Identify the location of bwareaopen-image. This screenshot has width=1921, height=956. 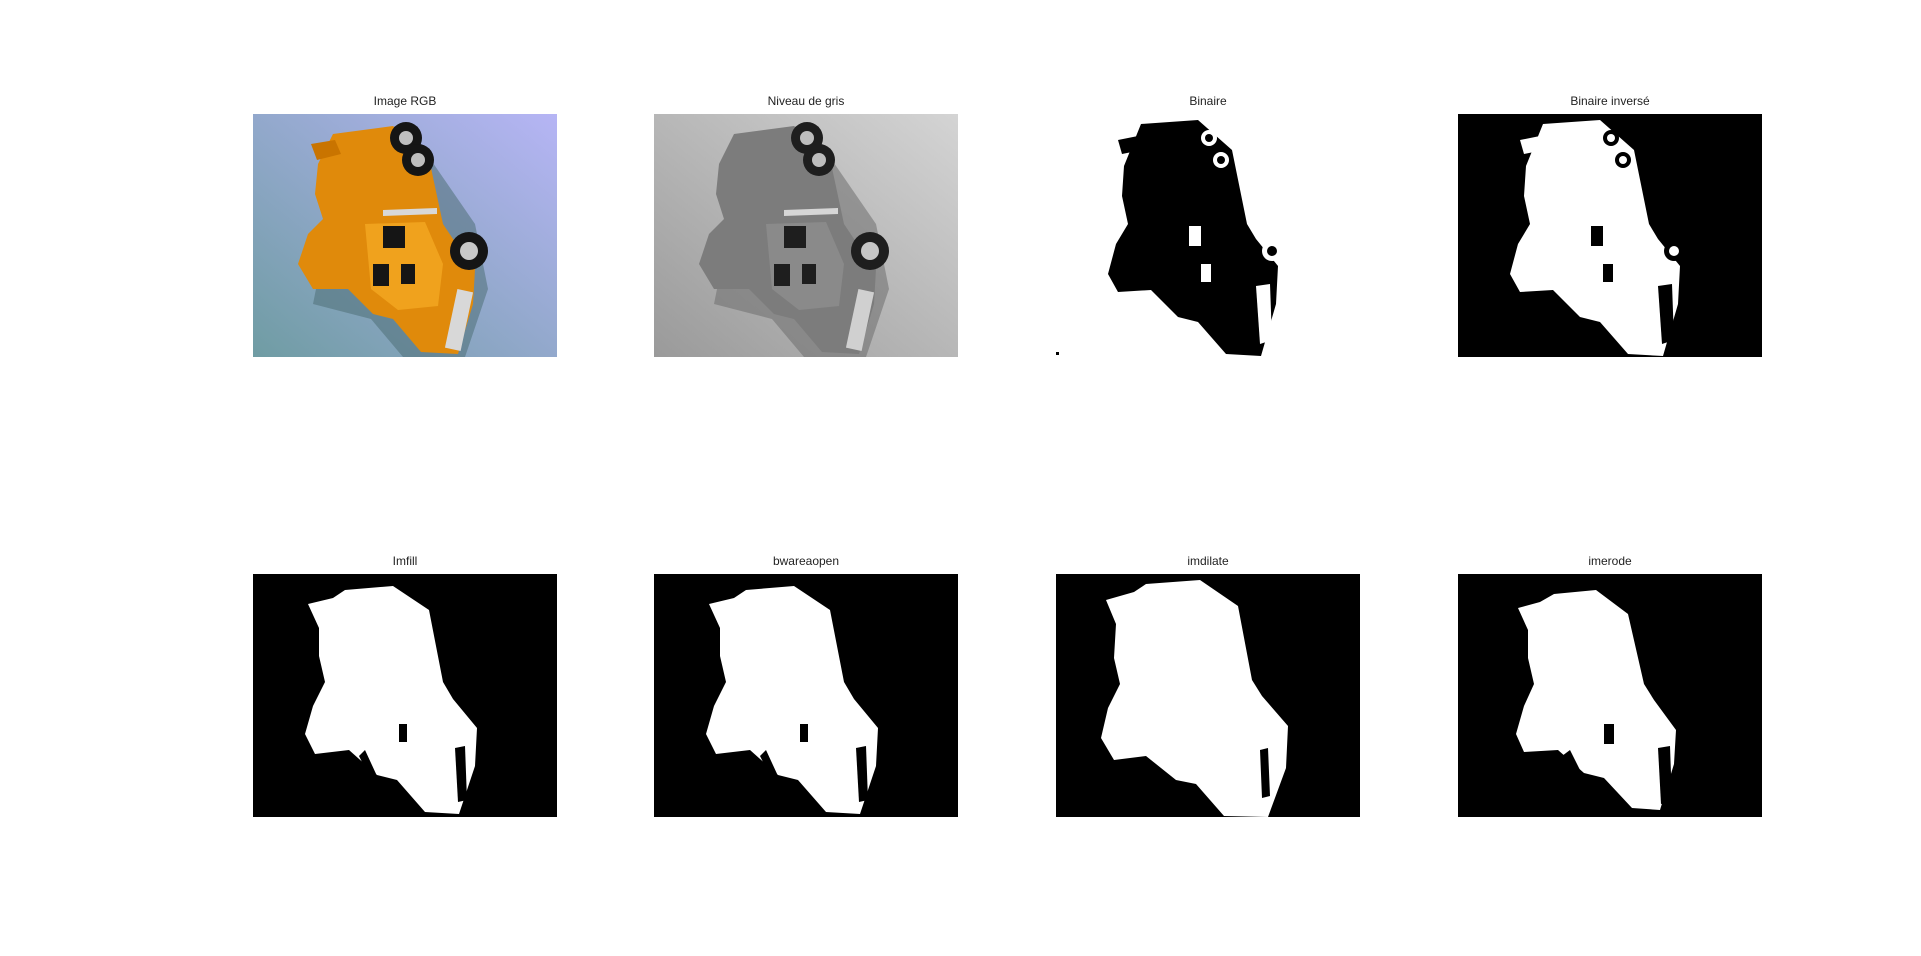
(806, 695).